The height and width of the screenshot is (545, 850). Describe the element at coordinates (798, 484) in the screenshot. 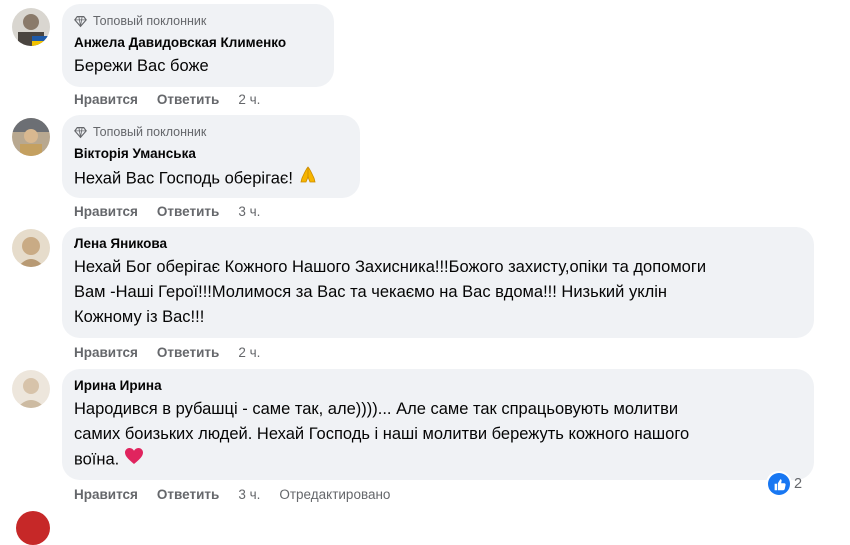

I see `reaction-count: 2` at that location.